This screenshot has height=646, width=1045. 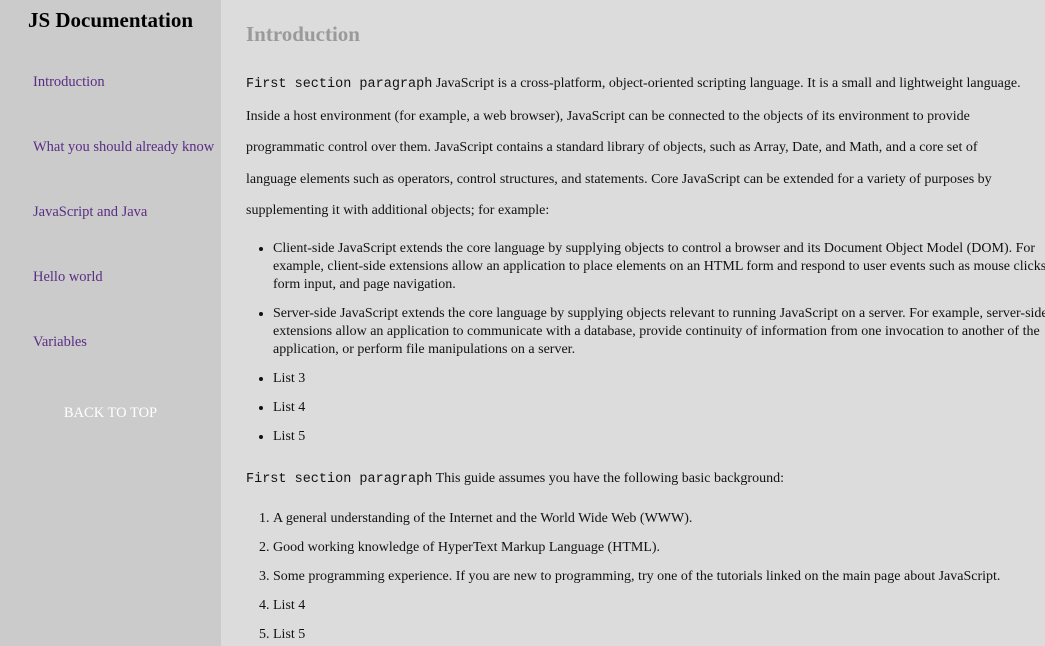 I want to click on section-title: Introduction, so click(x=303, y=34).